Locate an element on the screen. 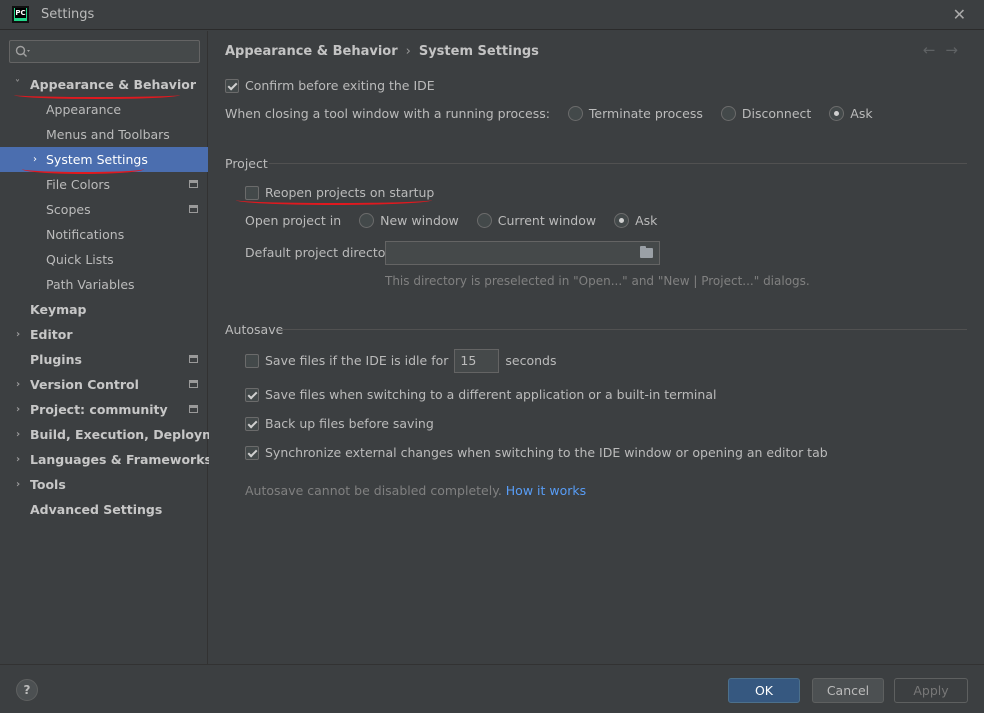 This screenshot has width=984, height=713. sidebar-item-editor: › Editor is located at coordinates (104, 334).